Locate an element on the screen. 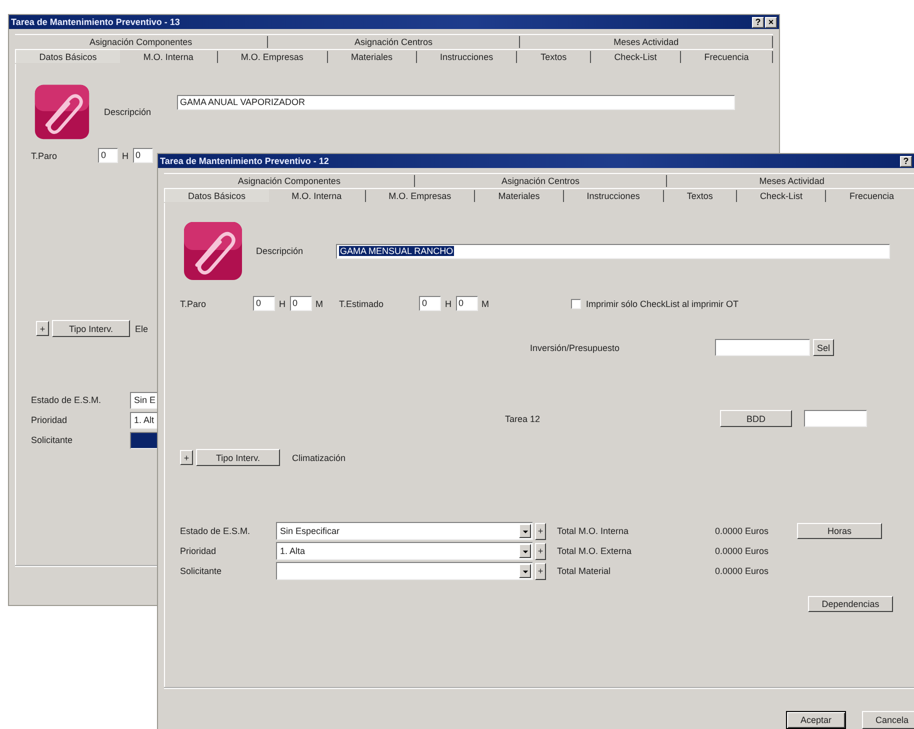 The width and height of the screenshot is (914, 729). checkbox is located at coordinates (576, 303).